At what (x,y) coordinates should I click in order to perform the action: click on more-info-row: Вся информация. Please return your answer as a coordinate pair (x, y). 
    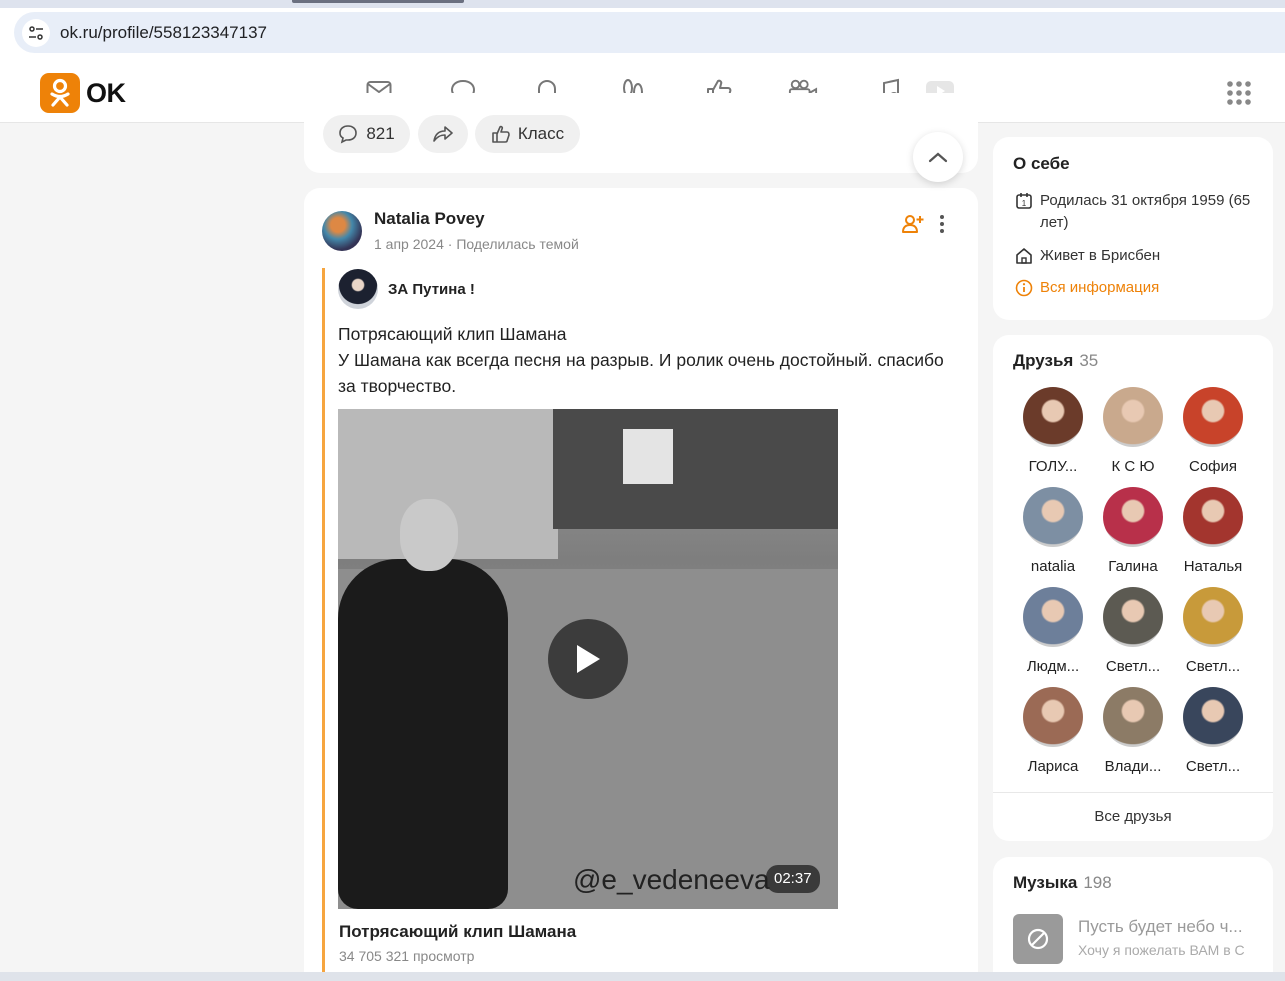
    Looking at the image, I should click on (1087, 288).